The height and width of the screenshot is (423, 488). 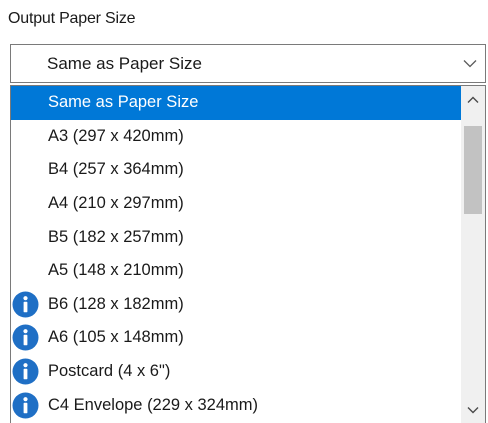 What do you see at coordinates (123, 102) in the screenshot?
I see `option-label: Same as Paper Size` at bounding box center [123, 102].